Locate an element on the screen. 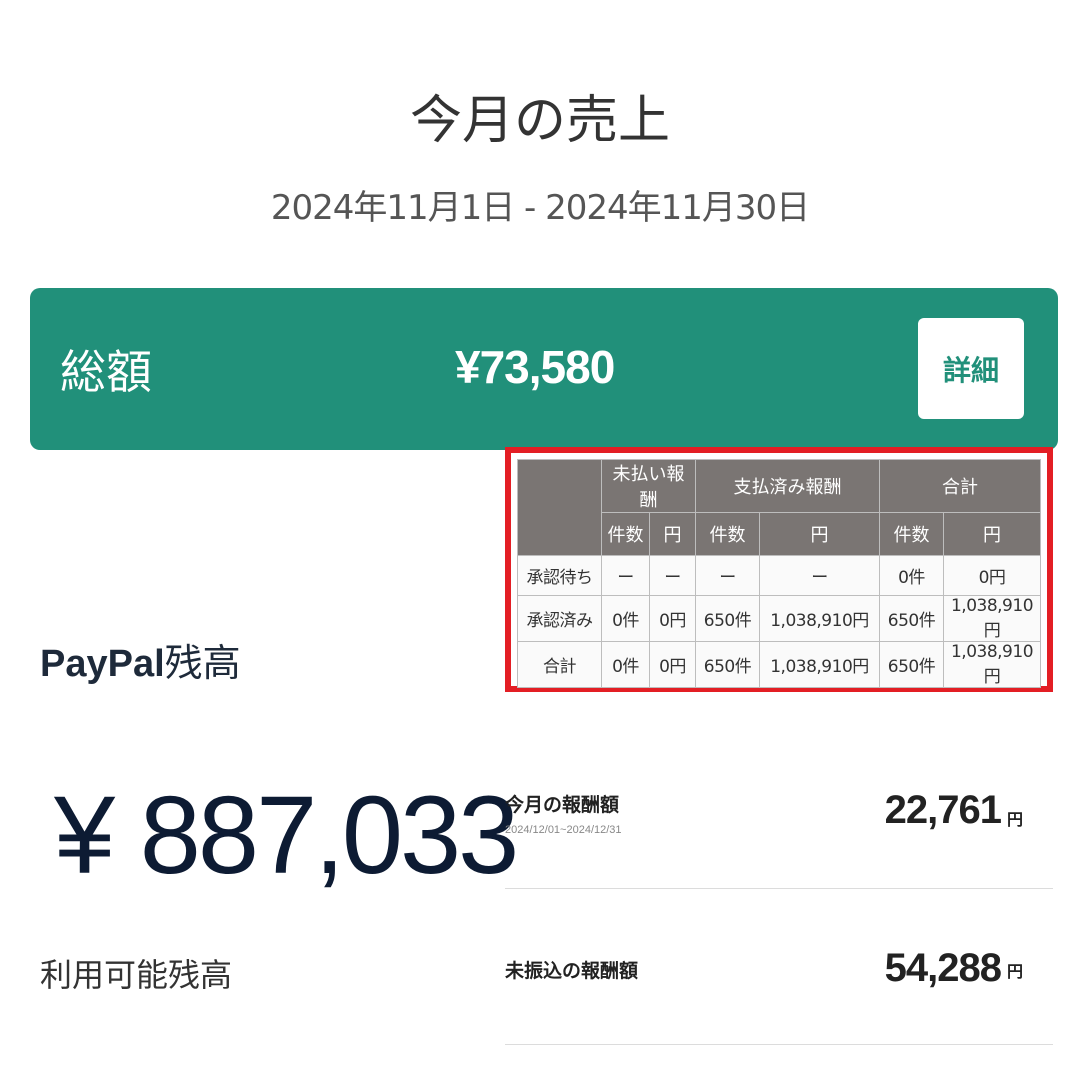 This screenshot has height=1080, width=1080. paypal-available-label: 利用可能残高 is located at coordinates (136, 975).